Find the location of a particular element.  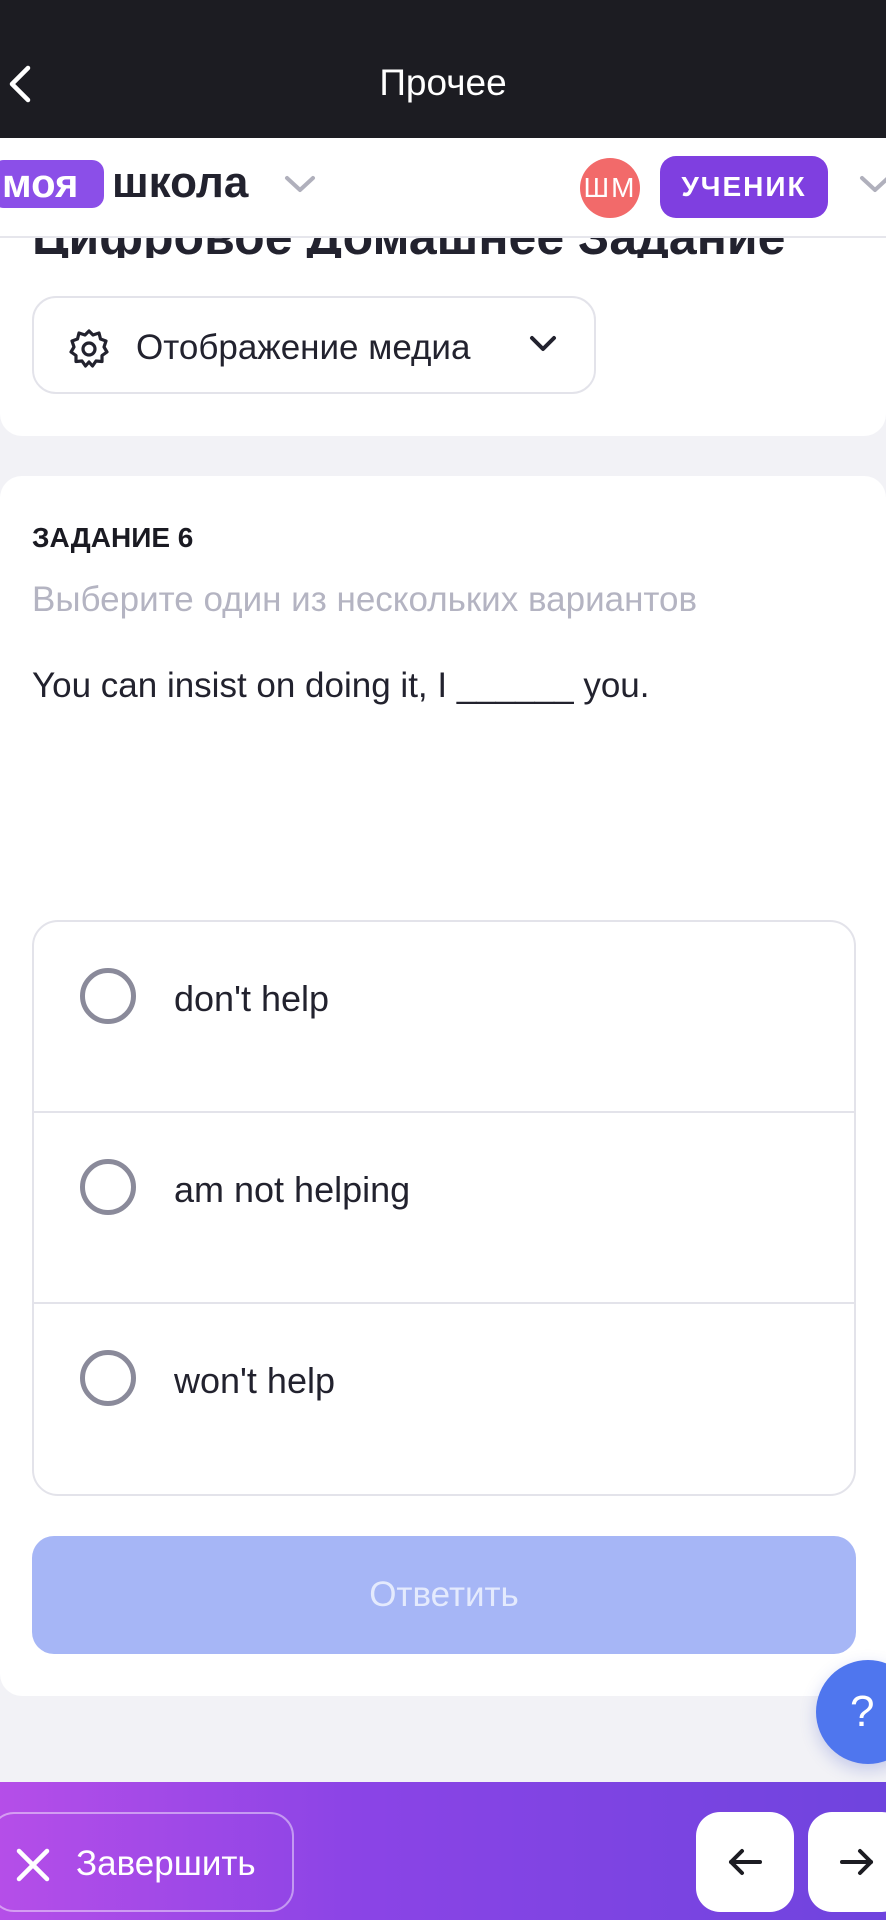

arrow-right-icon is located at coordinates (856, 1862).